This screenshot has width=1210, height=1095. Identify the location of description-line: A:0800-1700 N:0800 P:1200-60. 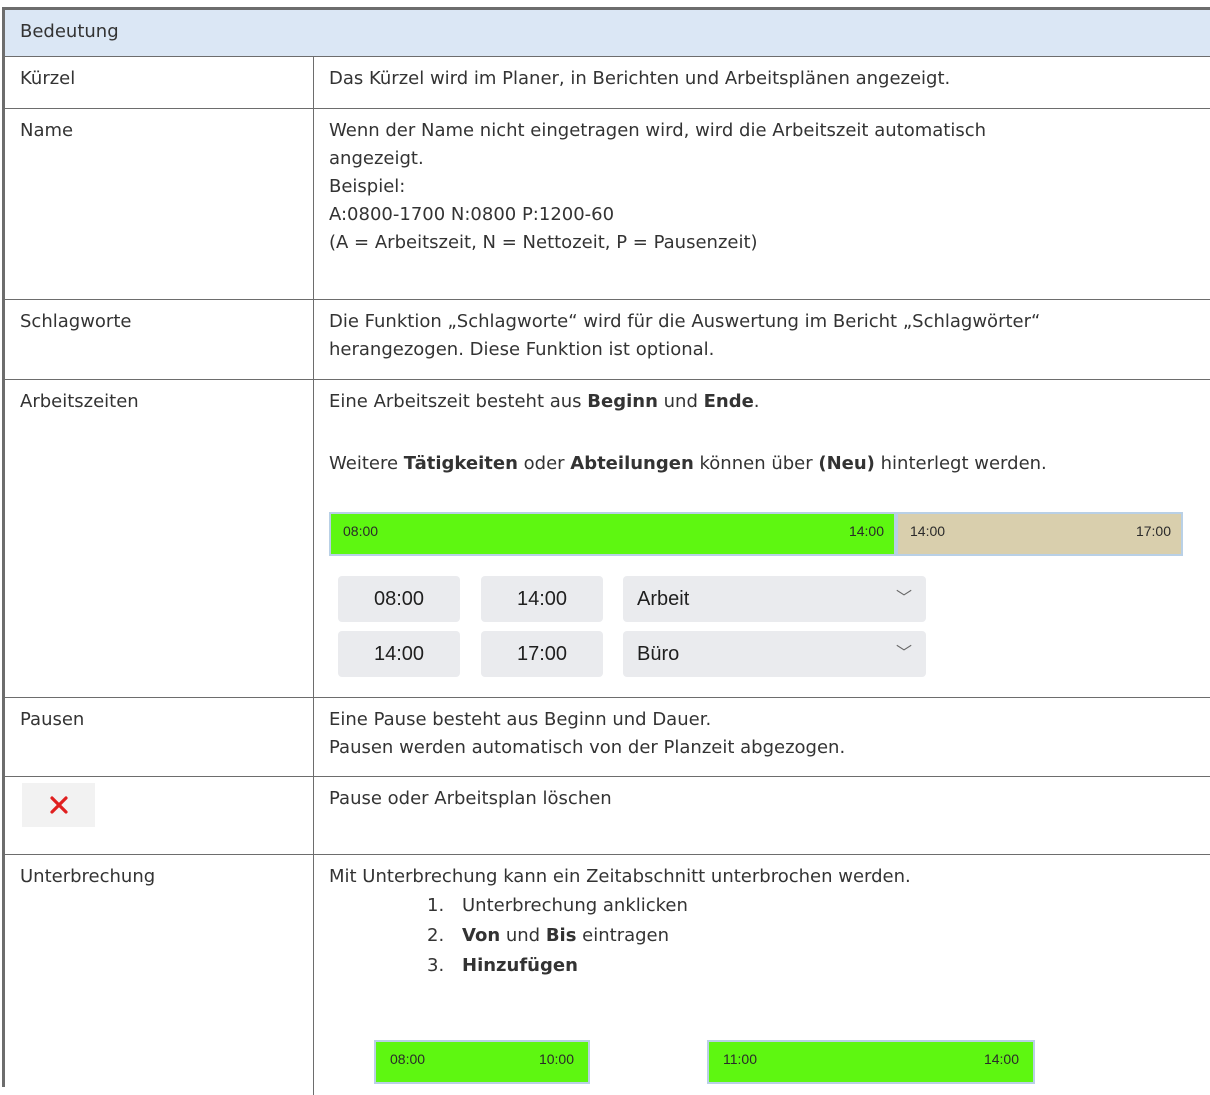
(472, 214).